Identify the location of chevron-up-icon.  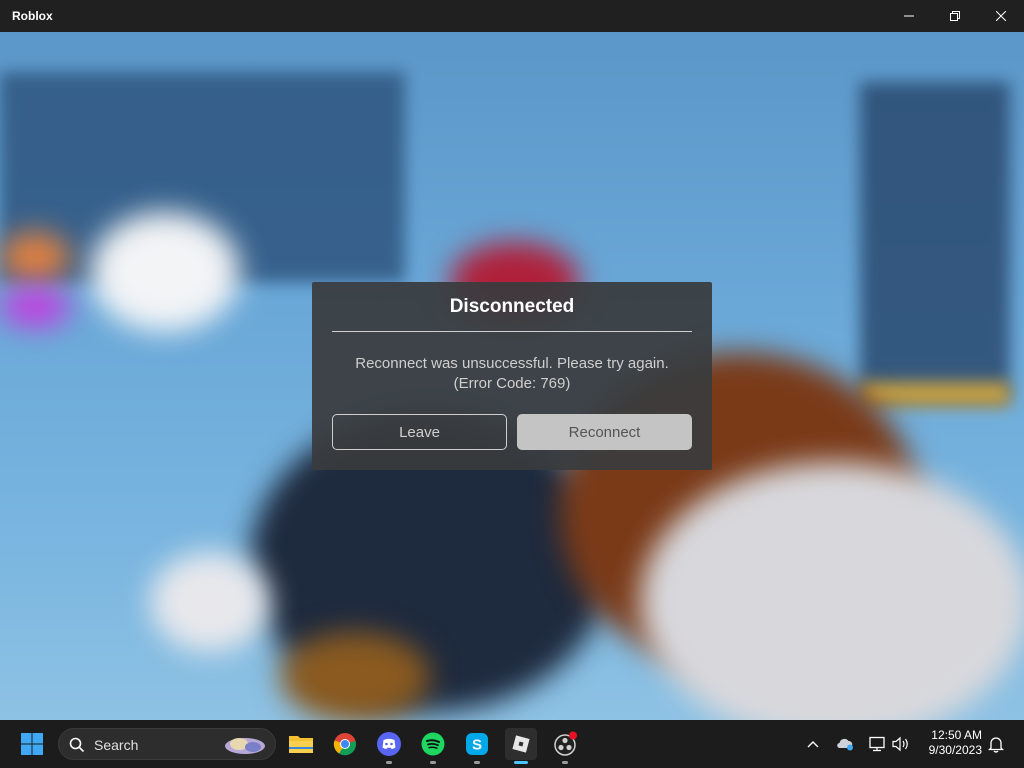
(813, 744).